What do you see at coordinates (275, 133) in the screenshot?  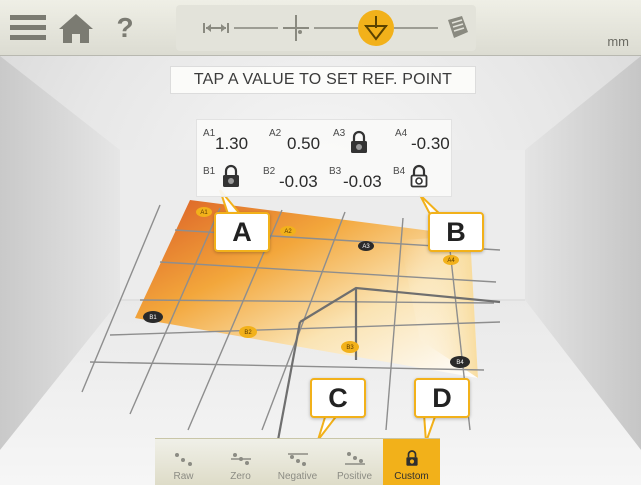 I see `value-a2-label: A2` at bounding box center [275, 133].